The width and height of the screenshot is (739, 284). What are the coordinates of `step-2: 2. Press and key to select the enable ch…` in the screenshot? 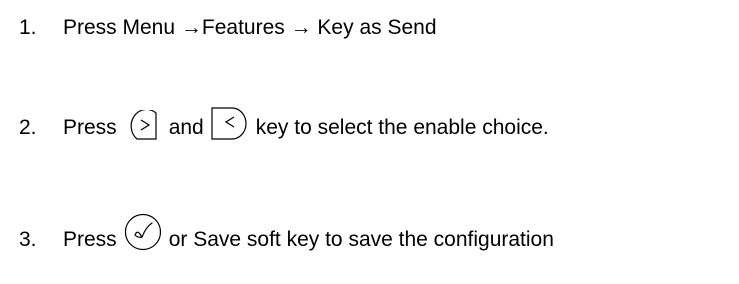 It's located at (284, 123).